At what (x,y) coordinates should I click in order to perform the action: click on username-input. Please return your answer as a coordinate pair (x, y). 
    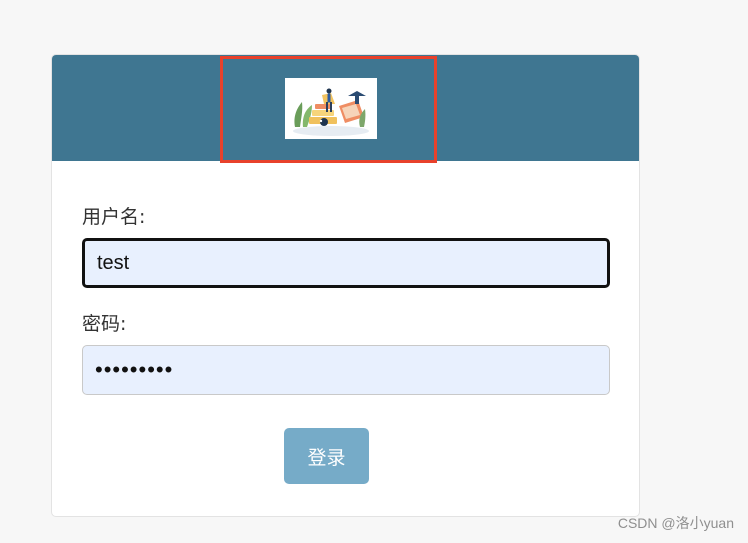
    Looking at the image, I should click on (346, 263).